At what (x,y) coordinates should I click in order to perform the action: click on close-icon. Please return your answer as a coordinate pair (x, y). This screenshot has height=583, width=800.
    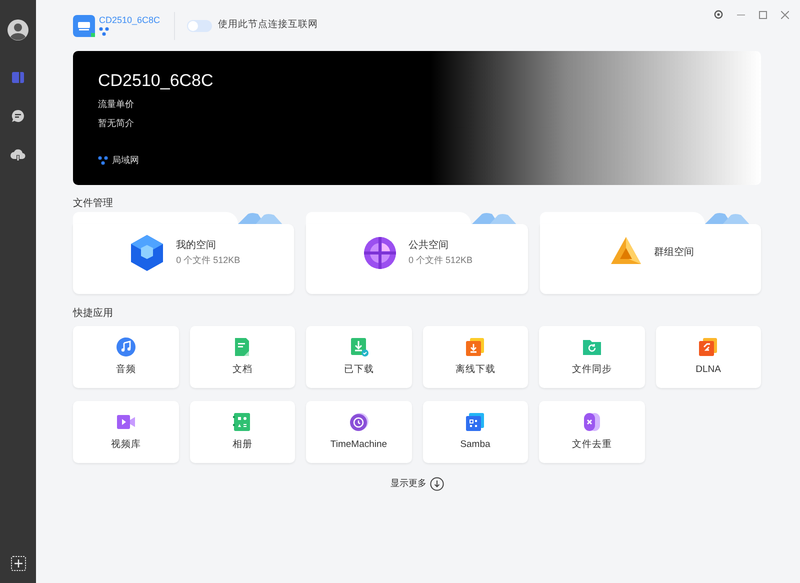
    Looking at the image, I should click on (785, 14).